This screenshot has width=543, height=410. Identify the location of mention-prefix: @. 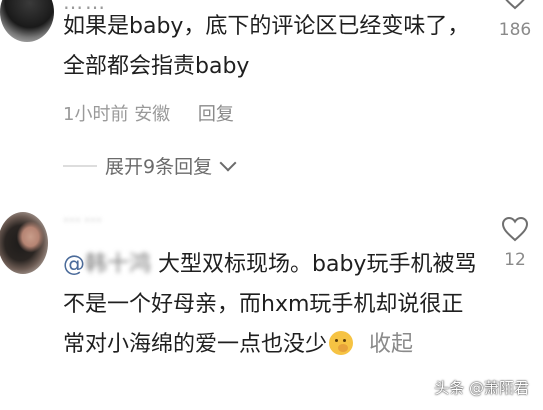
(74, 264).